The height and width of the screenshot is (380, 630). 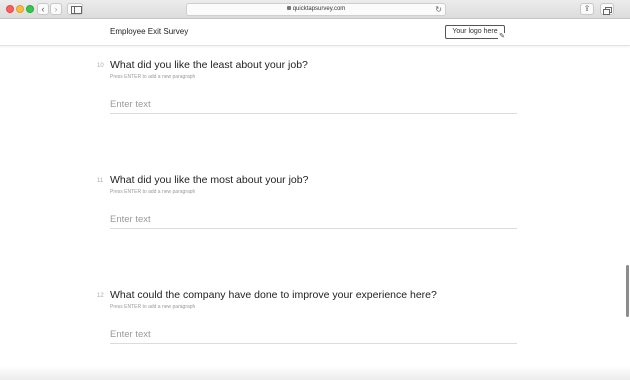 I want to click on back-button: ‹, so click(x=43, y=9).